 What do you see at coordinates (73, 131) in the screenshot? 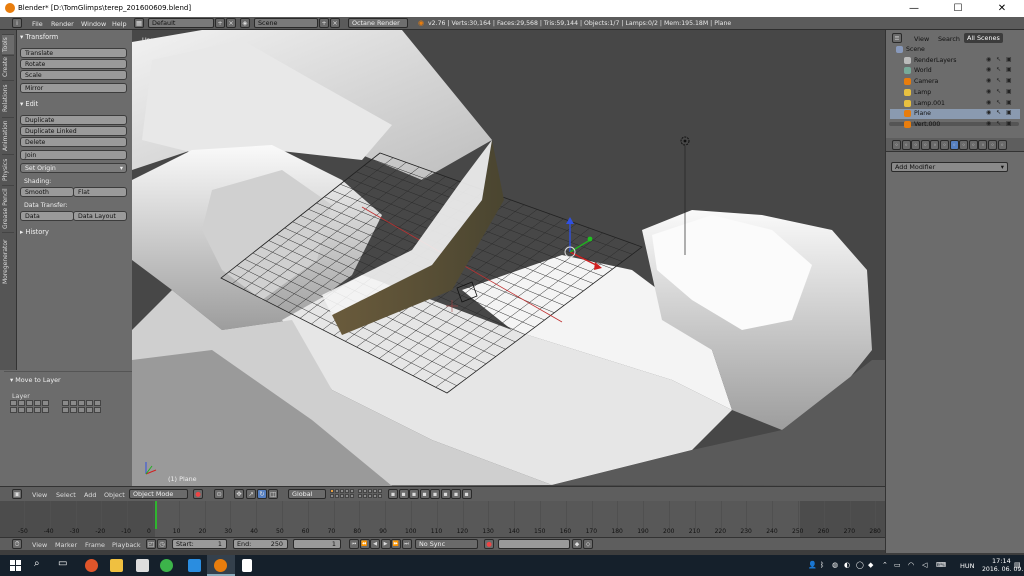
I see `duplicate-linked-button: Duplicate Linked` at bounding box center [73, 131].